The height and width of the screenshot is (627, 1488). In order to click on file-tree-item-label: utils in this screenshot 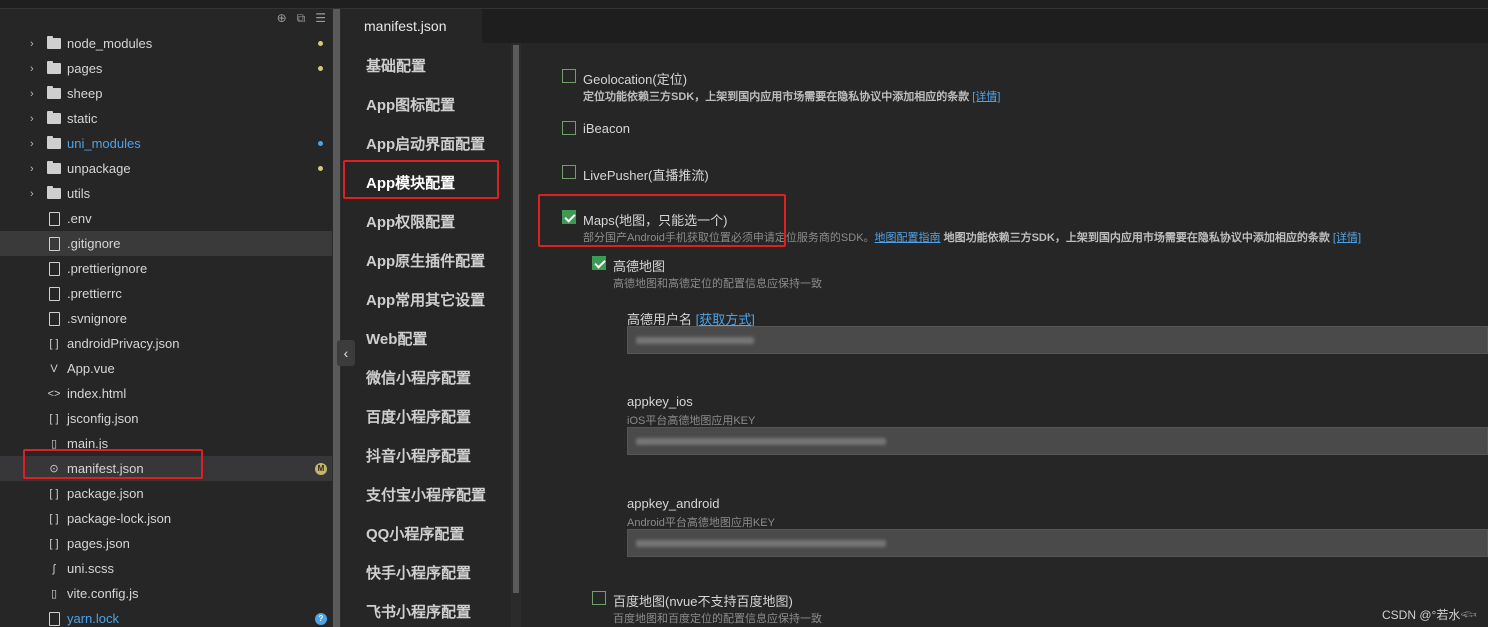, I will do `click(79, 193)`.